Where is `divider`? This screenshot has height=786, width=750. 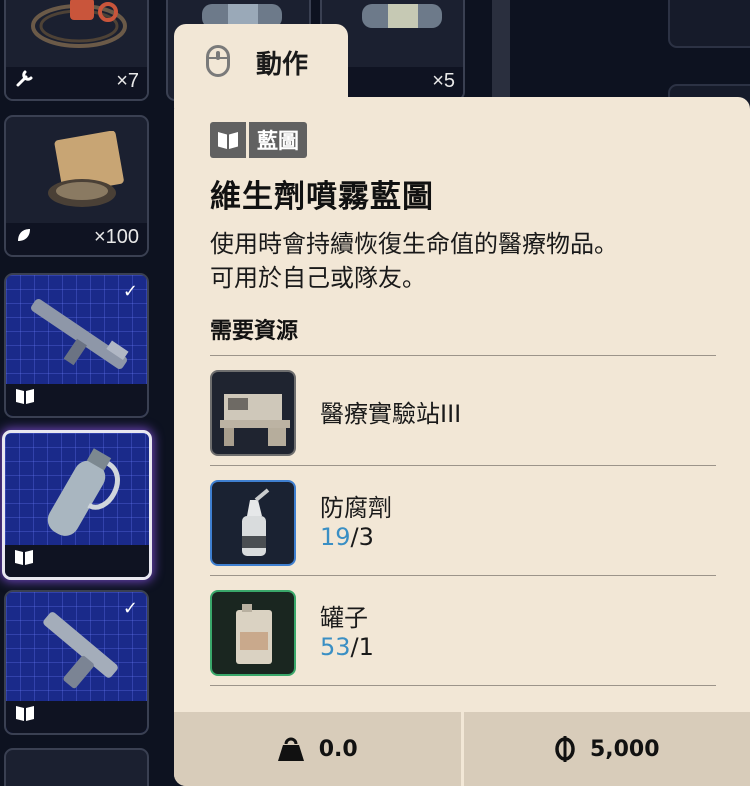
divider is located at coordinates (463, 685).